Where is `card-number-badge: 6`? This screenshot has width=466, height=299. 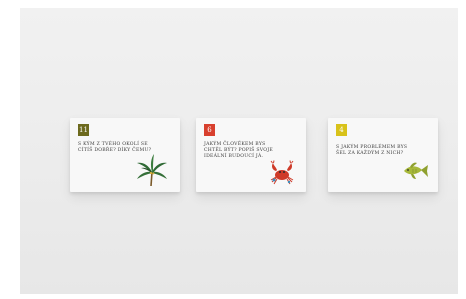 card-number-badge: 6 is located at coordinates (209, 130).